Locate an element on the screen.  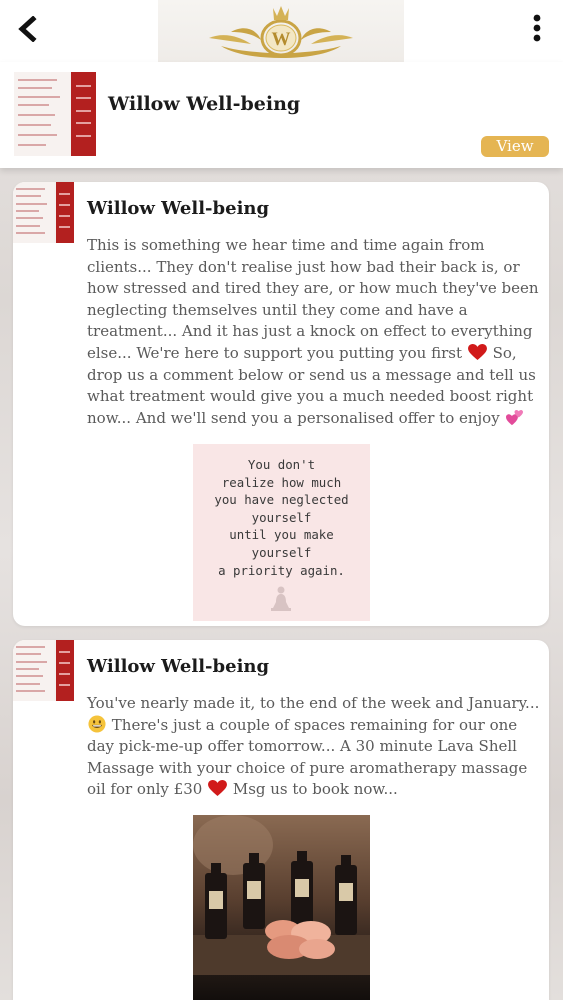
top-bar: W is located at coordinates (281, 31).